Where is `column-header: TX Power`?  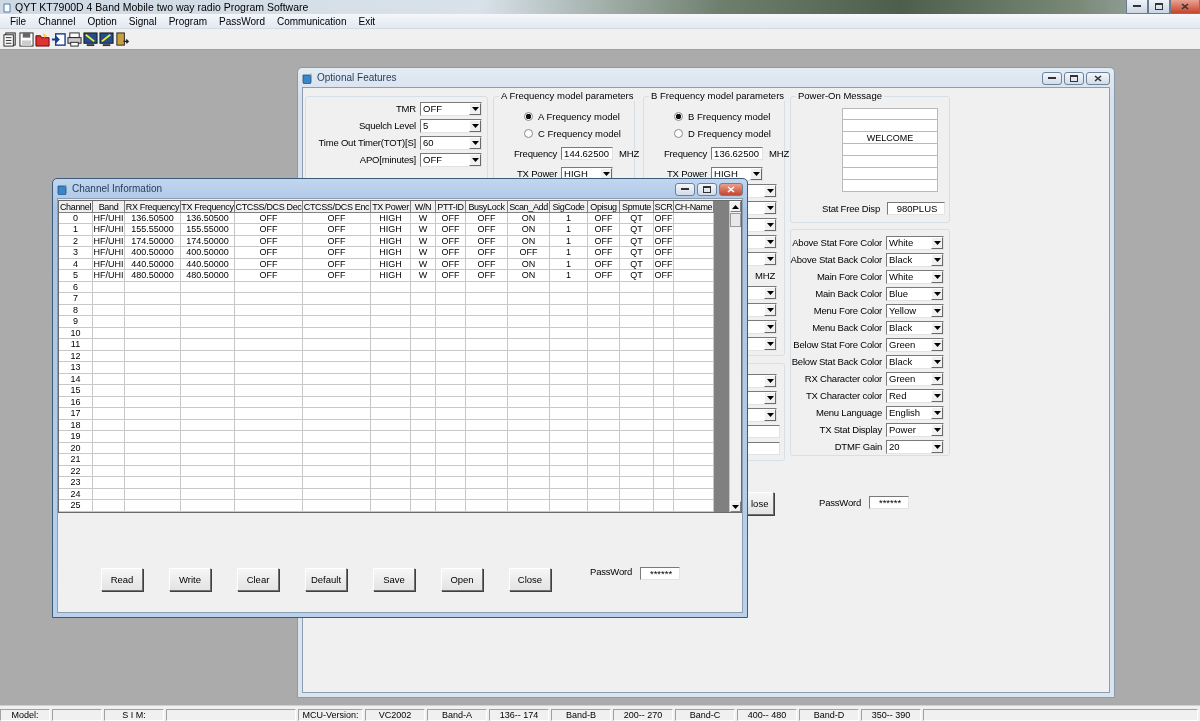
column-header: TX Power is located at coordinates (391, 207).